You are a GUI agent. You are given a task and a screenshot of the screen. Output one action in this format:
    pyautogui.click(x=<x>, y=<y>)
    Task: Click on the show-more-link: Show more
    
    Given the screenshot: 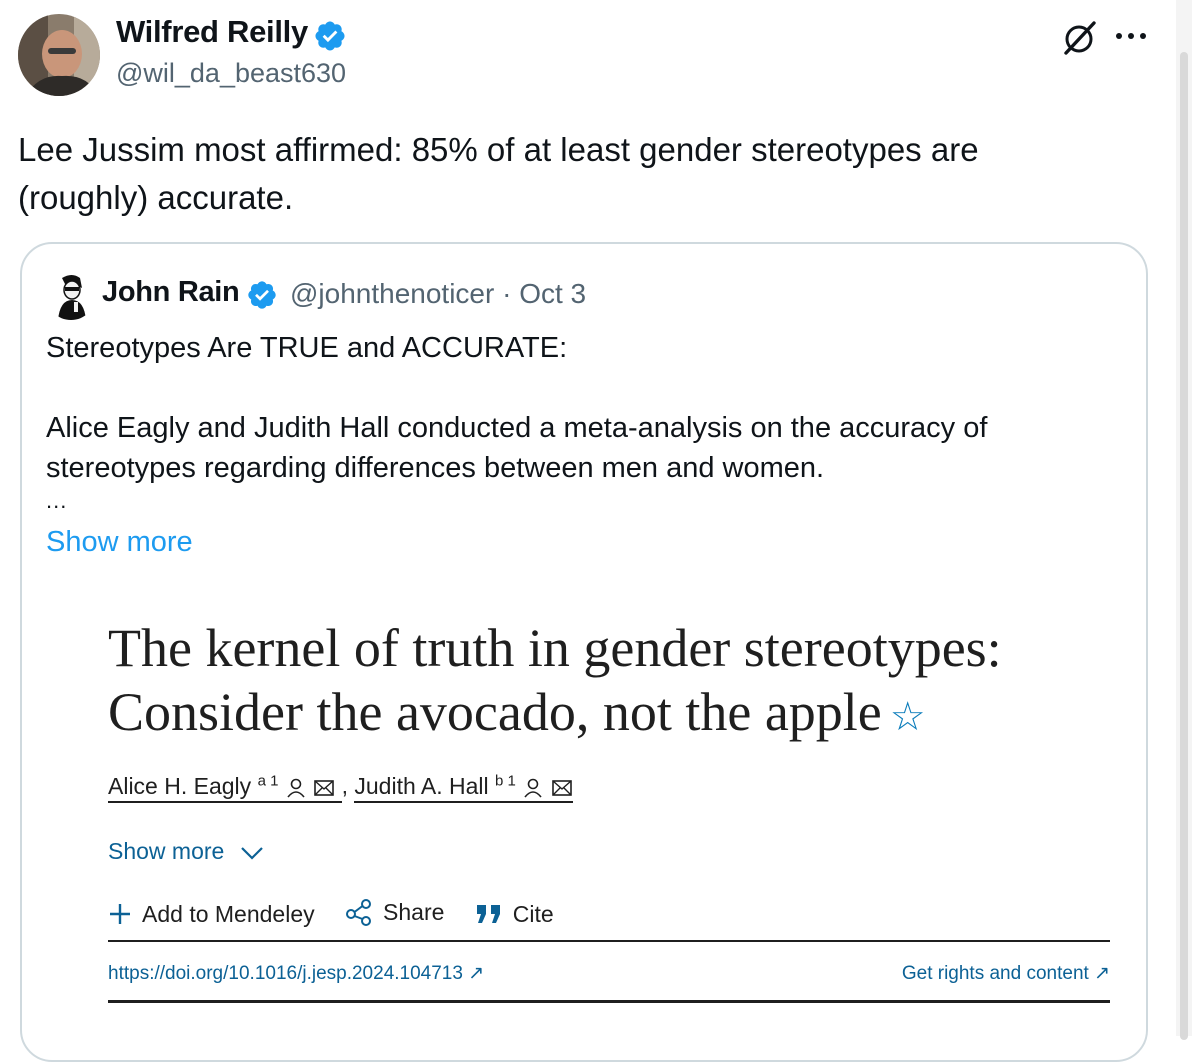 What is the action you would take?
    pyautogui.click(x=119, y=542)
    